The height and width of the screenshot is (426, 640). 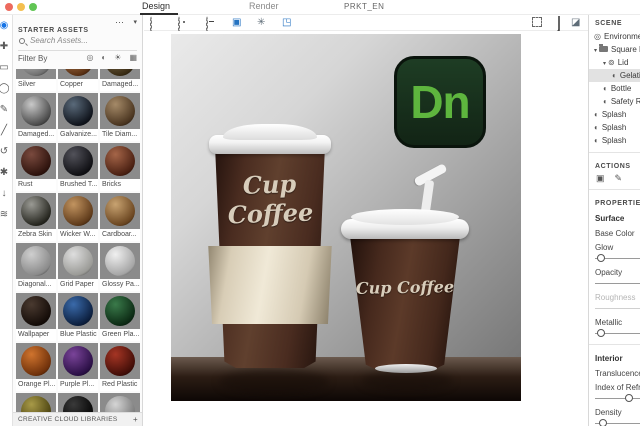 What do you see at coordinates (537, 22) in the screenshot?
I see `fit-view-icon` at bounding box center [537, 22].